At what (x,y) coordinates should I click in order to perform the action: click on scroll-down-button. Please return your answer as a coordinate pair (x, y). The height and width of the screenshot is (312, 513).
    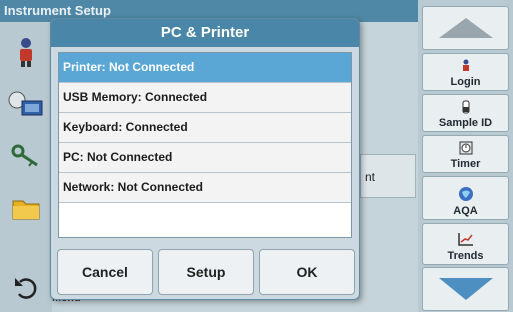
    Looking at the image, I should click on (465, 289).